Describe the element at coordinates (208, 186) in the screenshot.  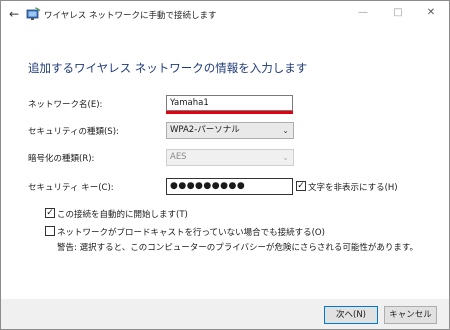
I see `security-key-value: ●●●●●●●●●` at that location.